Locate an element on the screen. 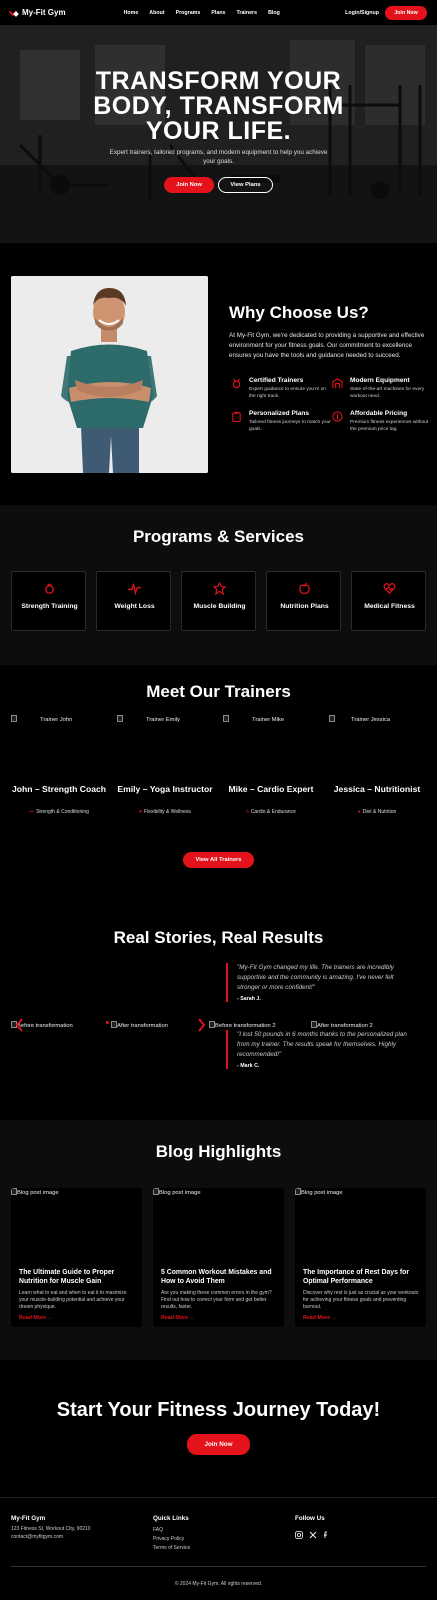  footer-link-privacy: Privacy Policy is located at coordinates (168, 1539).